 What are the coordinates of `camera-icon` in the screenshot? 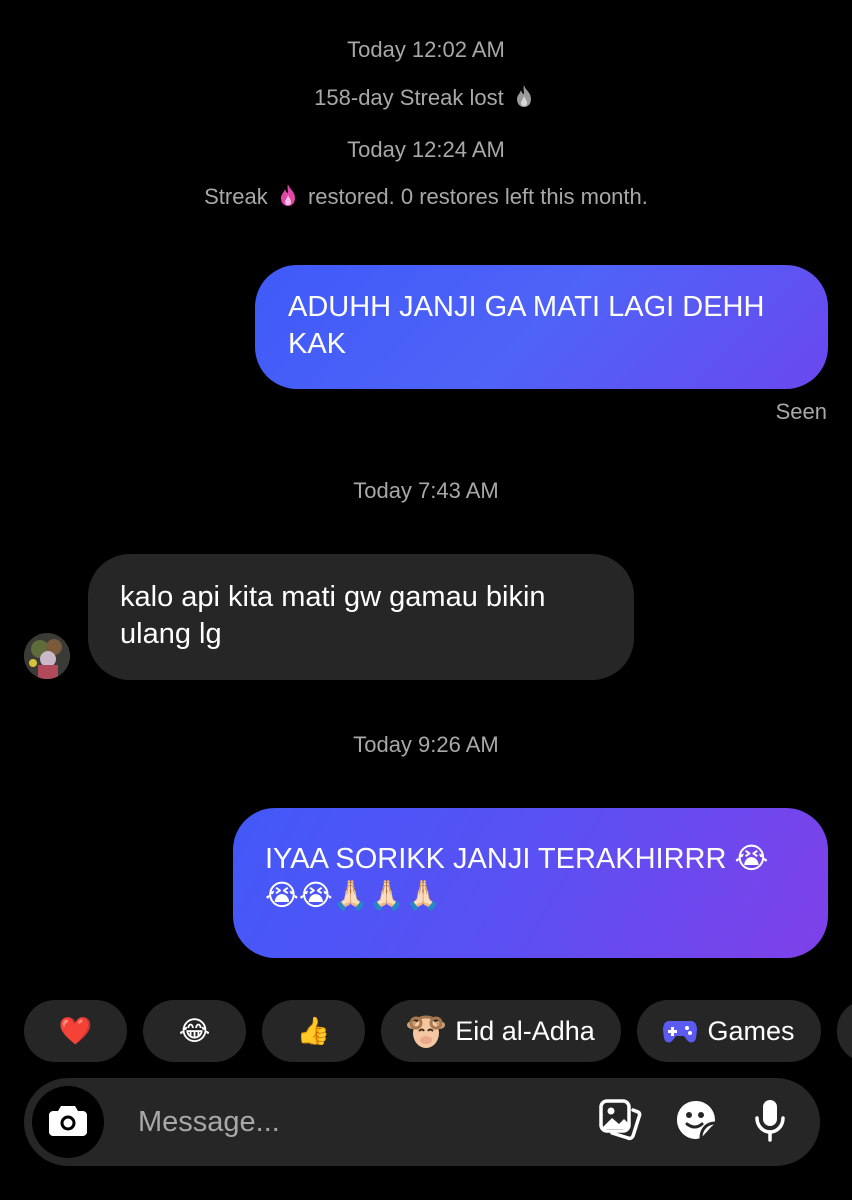 It's located at (68, 1122).